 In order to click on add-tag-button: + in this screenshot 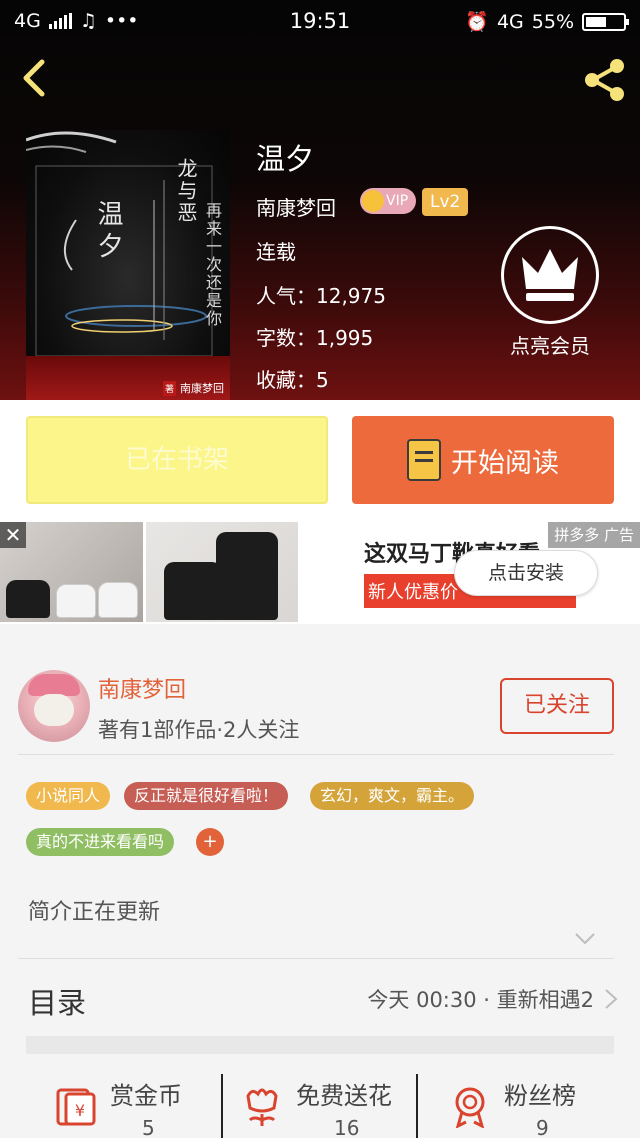, I will do `click(210, 842)`.